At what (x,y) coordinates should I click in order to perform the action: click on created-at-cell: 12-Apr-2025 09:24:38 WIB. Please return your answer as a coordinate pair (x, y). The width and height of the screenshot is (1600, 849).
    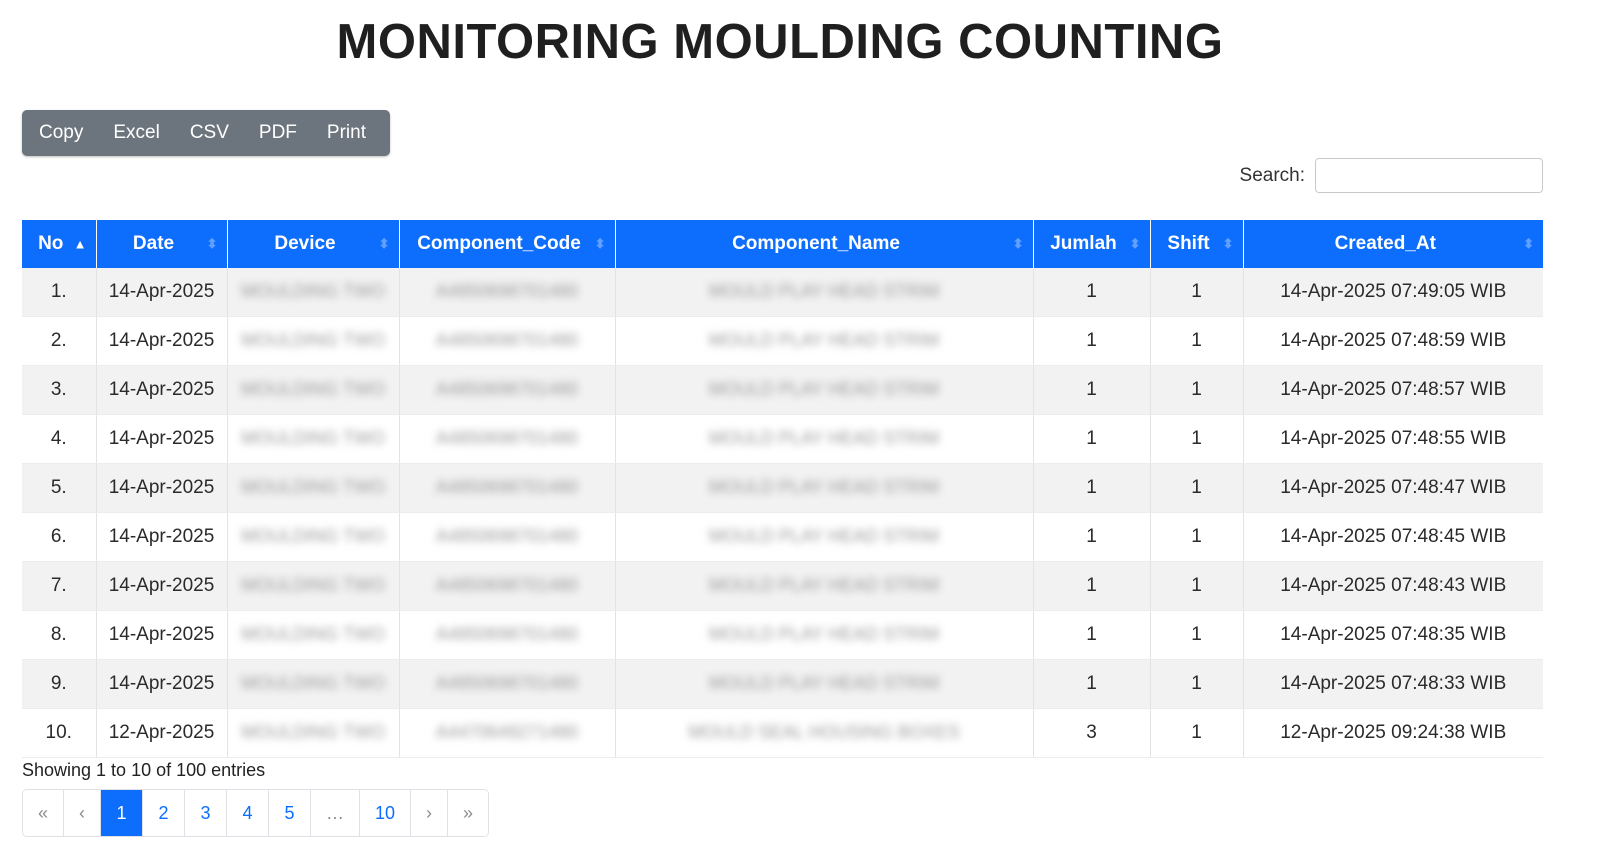
    Looking at the image, I should click on (1393, 733).